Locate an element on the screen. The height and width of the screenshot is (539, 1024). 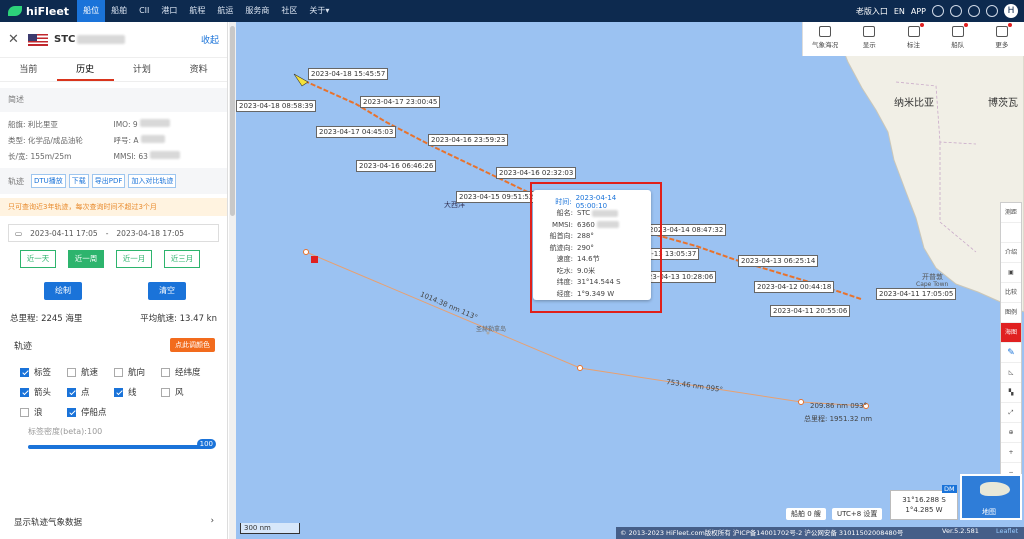
close-icon: ✕ is located at coordinates (15, 39).